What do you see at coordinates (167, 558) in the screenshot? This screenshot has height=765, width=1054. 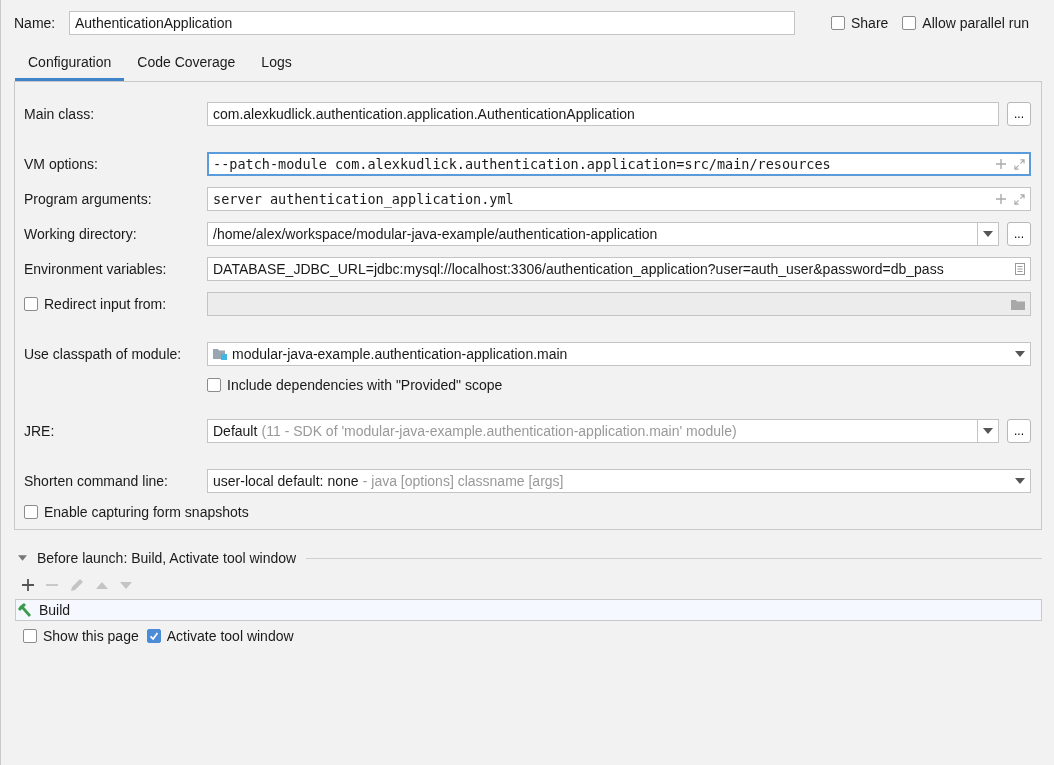 I see `section-title: Before launch: Build, Activate tool window` at bounding box center [167, 558].